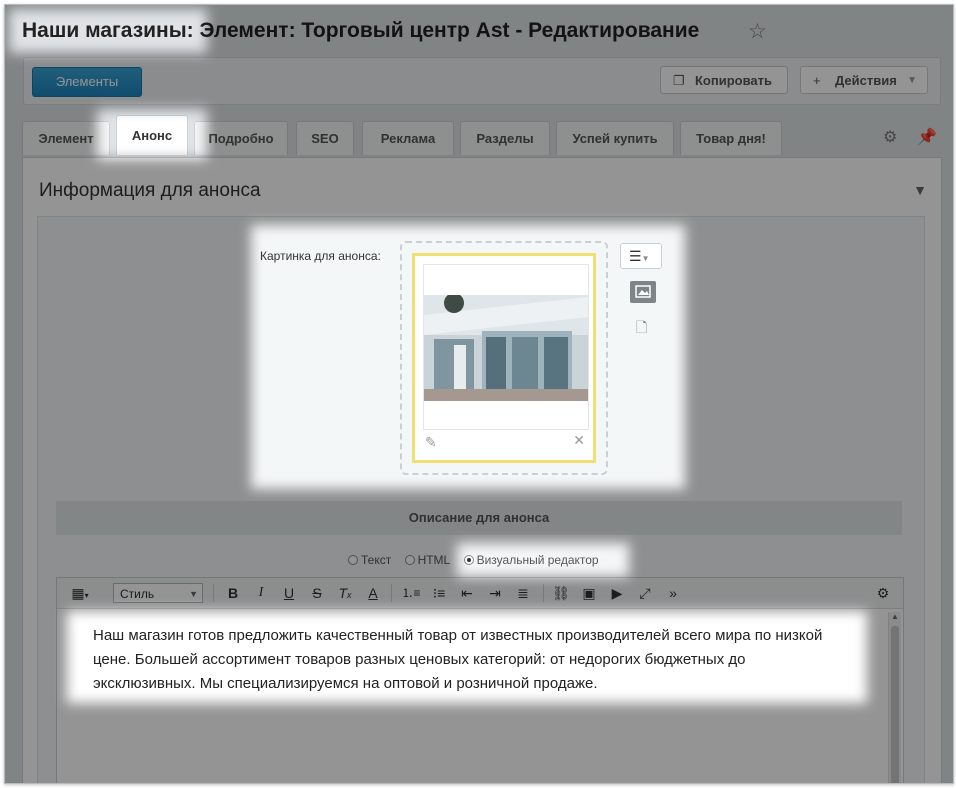  What do you see at coordinates (615, 138) in the screenshot?
I see `tab-hurry-buy: Успей купить` at bounding box center [615, 138].